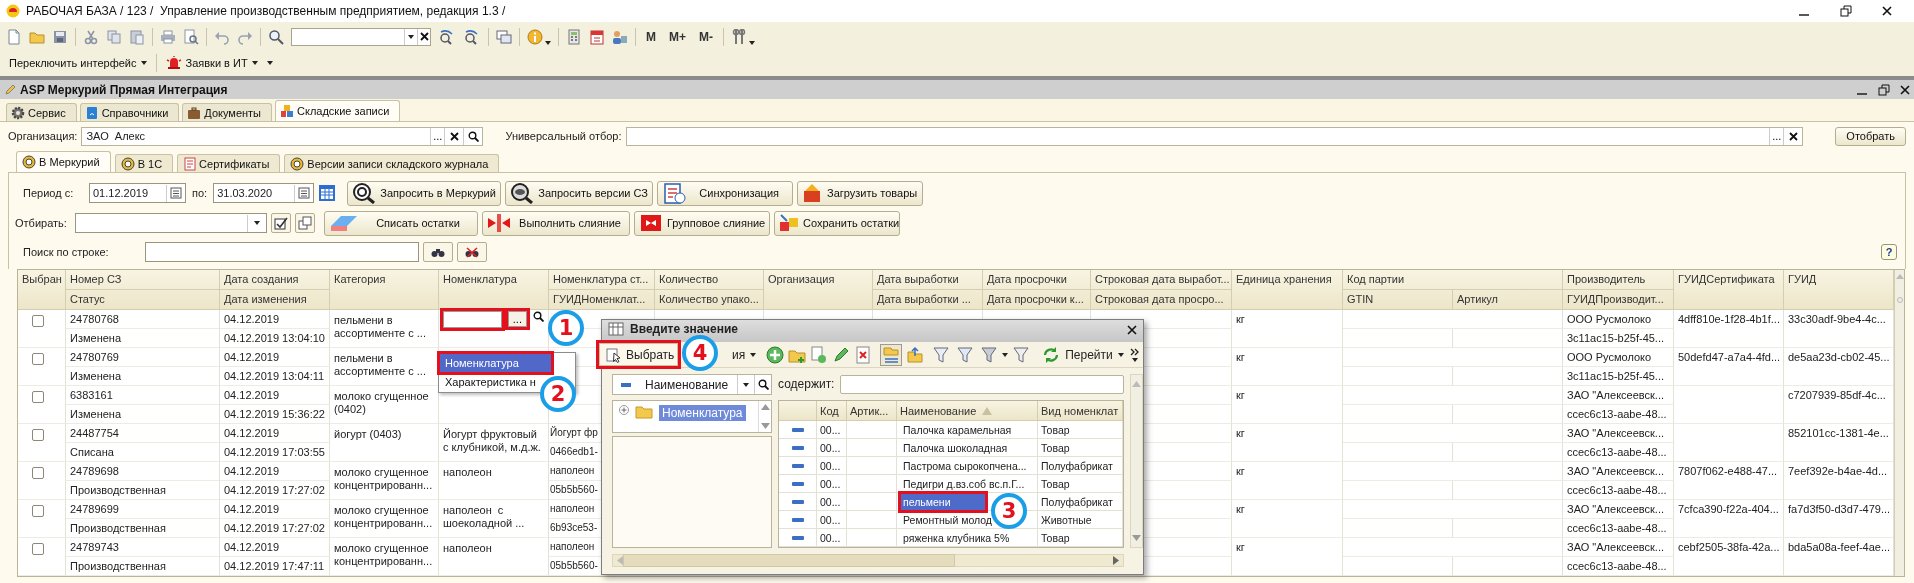 Image resolution: width=1914 pixels, height=583 pixels. Describe the element at coordinates (967, 411) in the screenshot. I see `column-header: Наименование` at that location.